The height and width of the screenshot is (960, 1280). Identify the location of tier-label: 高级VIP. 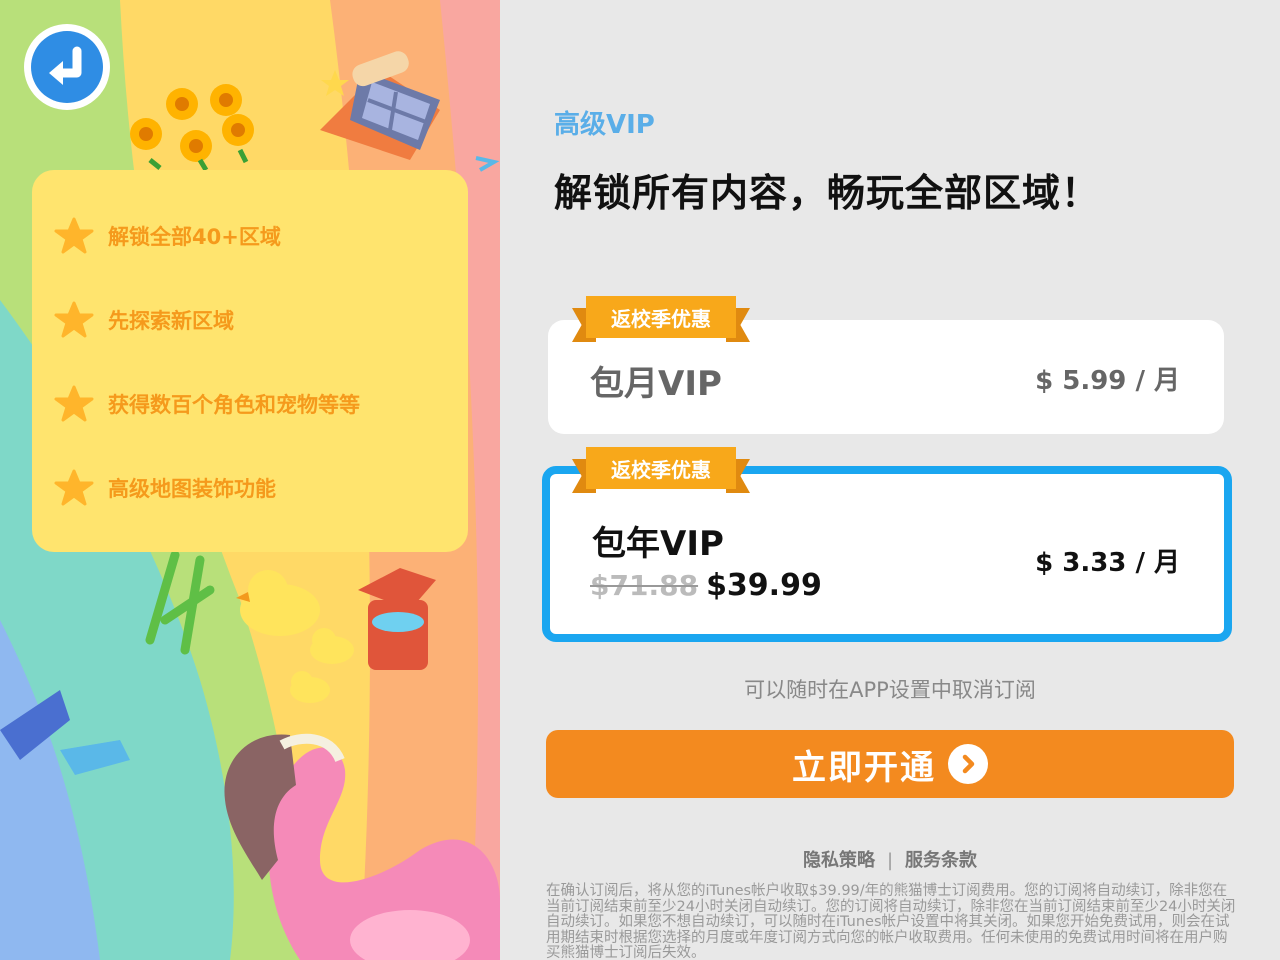
(604, 125).